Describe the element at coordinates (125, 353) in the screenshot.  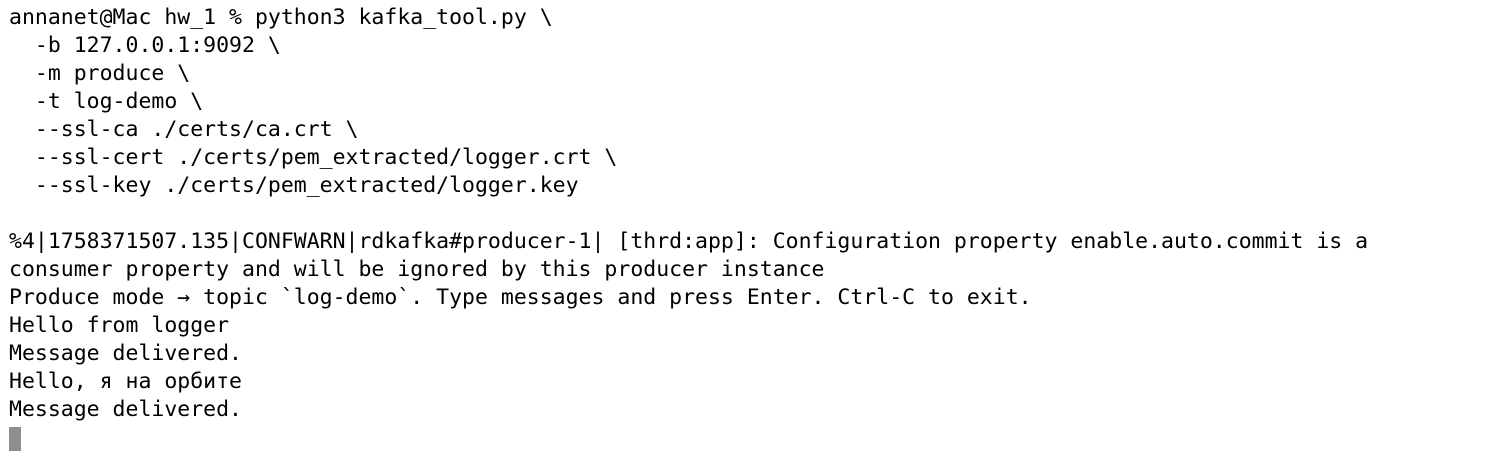
I see `output-delivery-status-1: Message delivered.` at that location.